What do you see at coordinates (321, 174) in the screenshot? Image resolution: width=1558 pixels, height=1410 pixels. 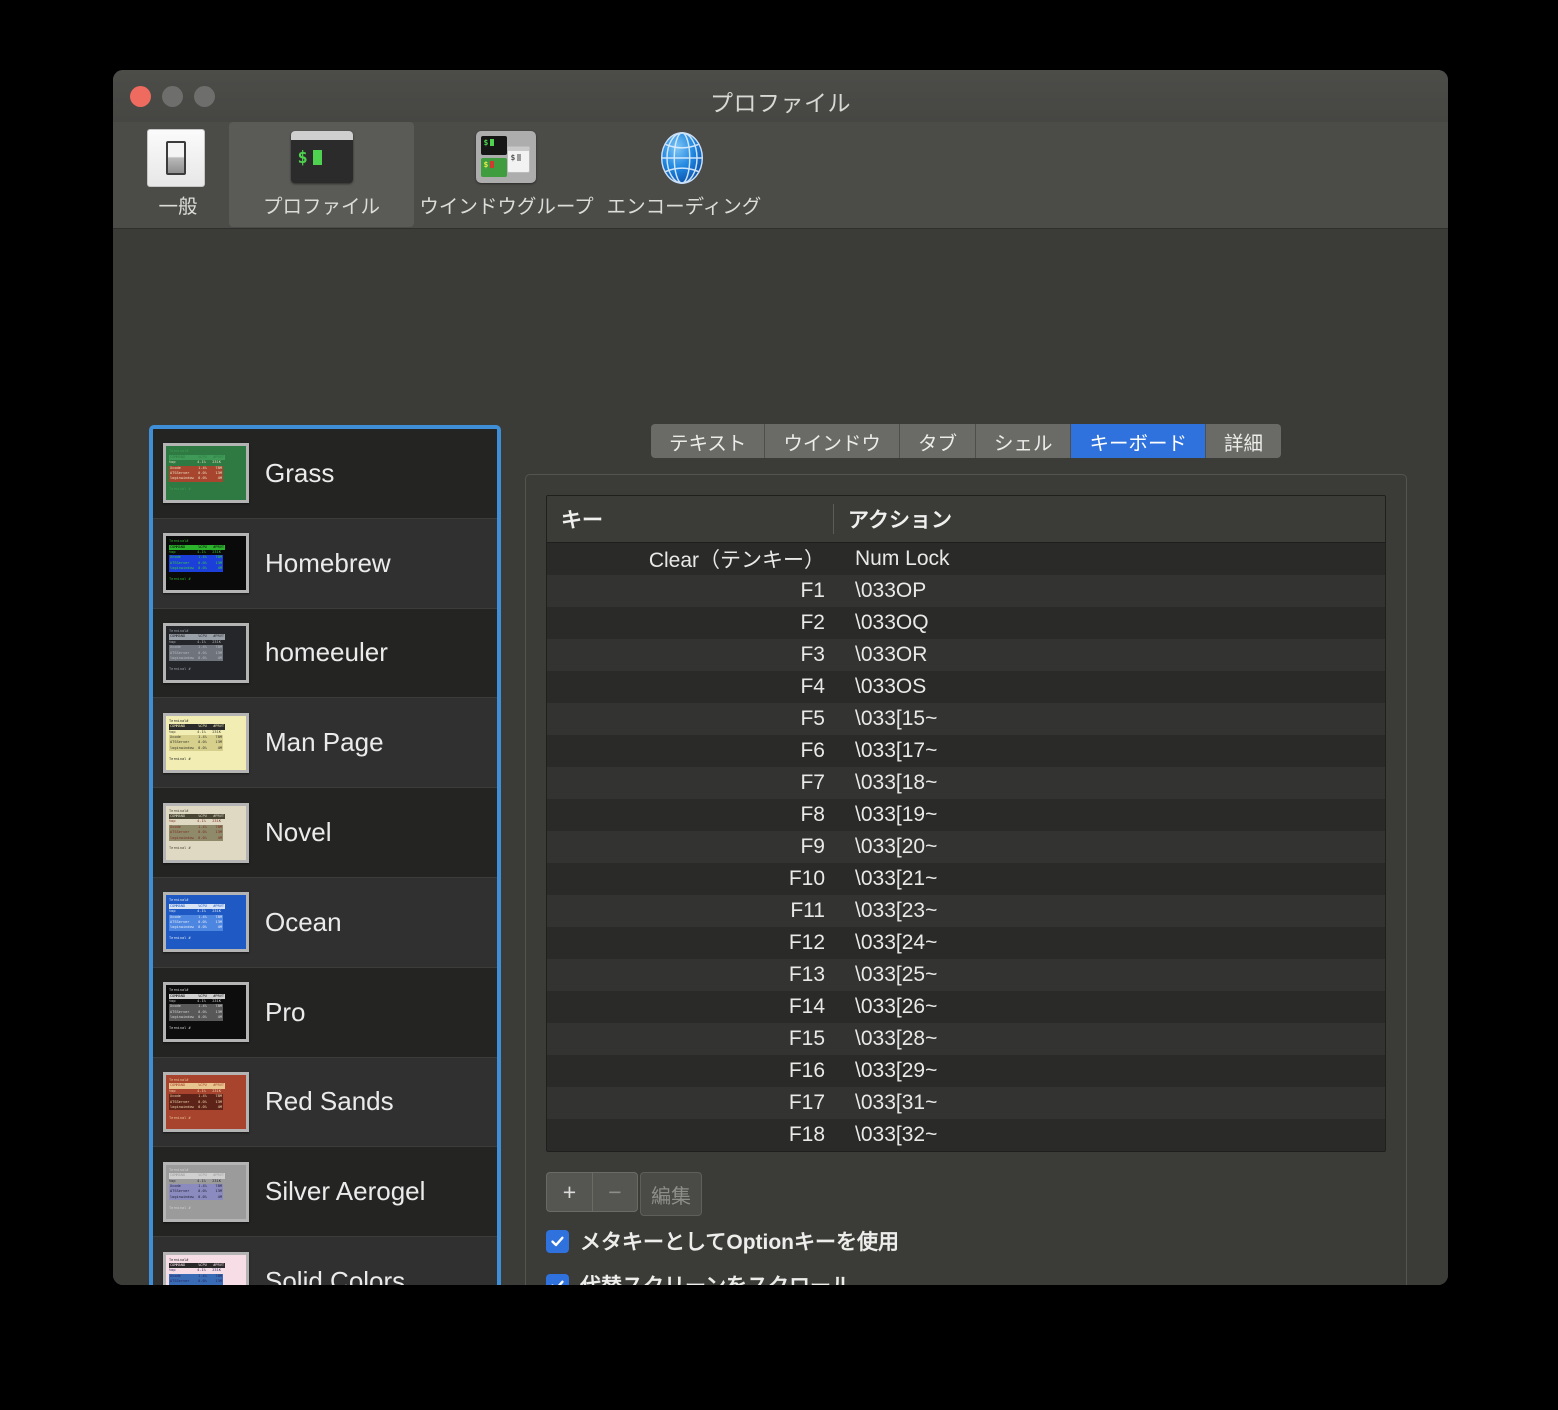 I see `toolbar-item-profiles: $ プロファイル` at bounding box center [321, 174].